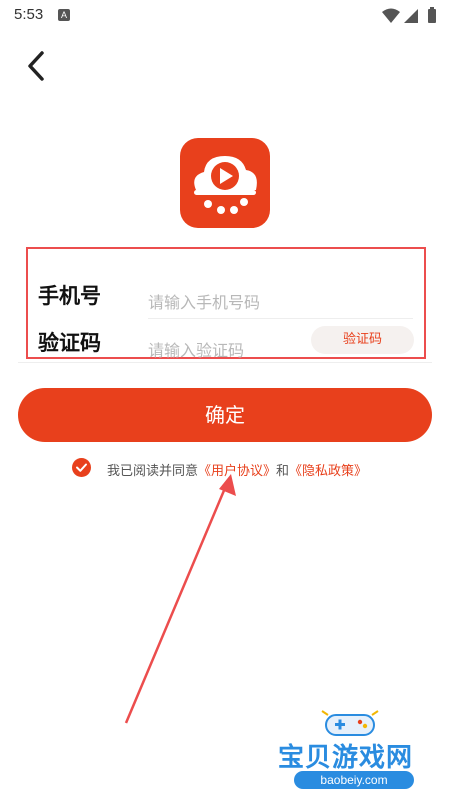 The width and height of the screenshot is (450, 800). I want to click on confirm-button: 确定, so click(225, 415).